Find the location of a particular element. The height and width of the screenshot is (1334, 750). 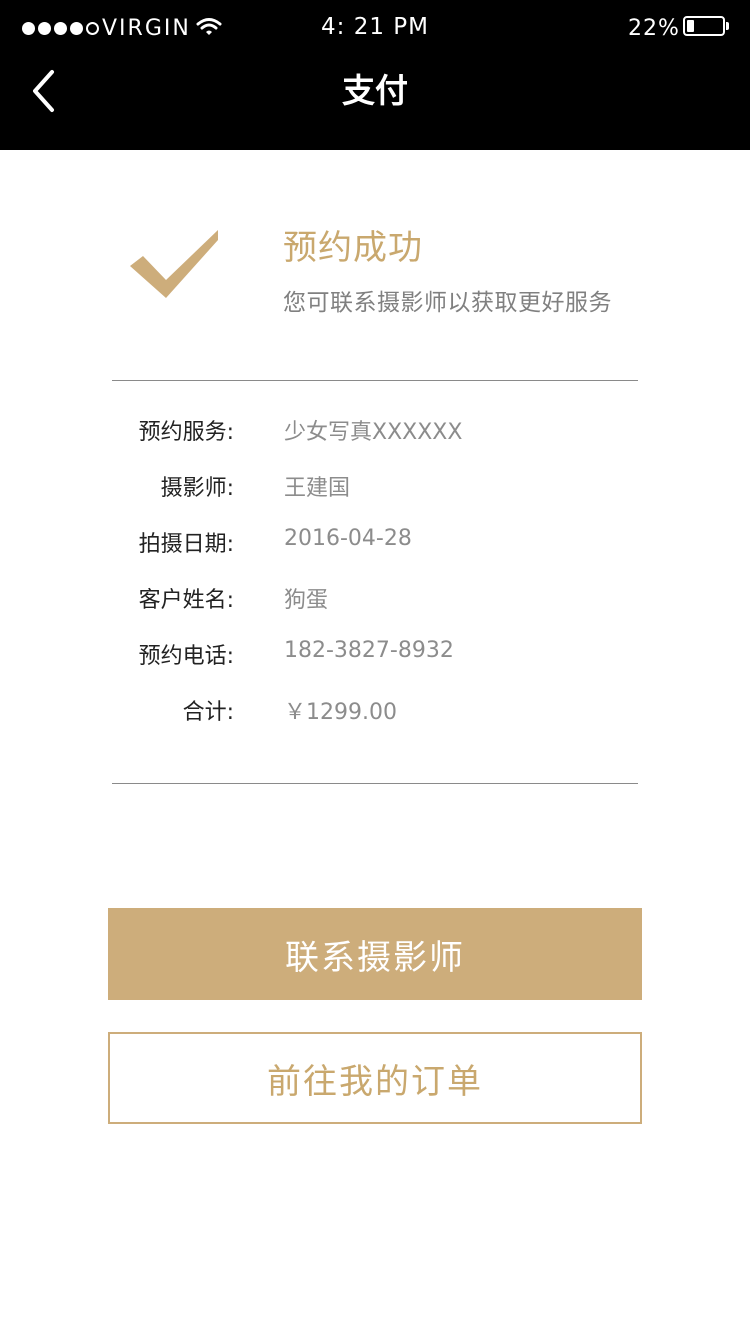

contact-photographer-button: 联系摄影师 is located at coordinates (375, 954).